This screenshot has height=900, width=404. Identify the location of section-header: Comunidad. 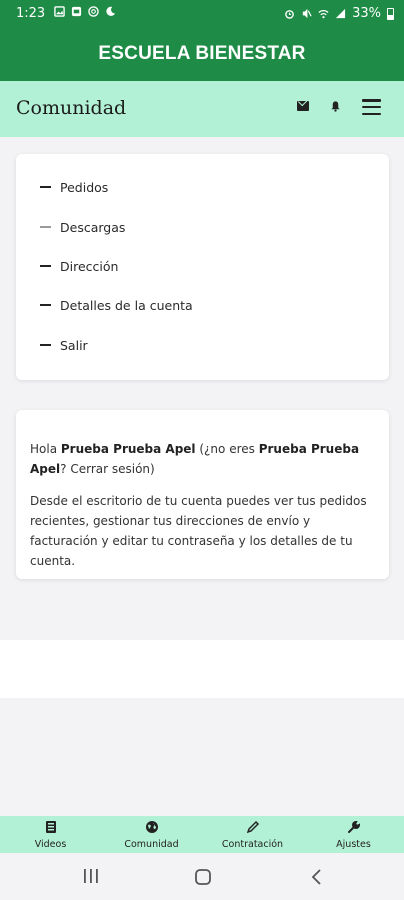
(202, 109).